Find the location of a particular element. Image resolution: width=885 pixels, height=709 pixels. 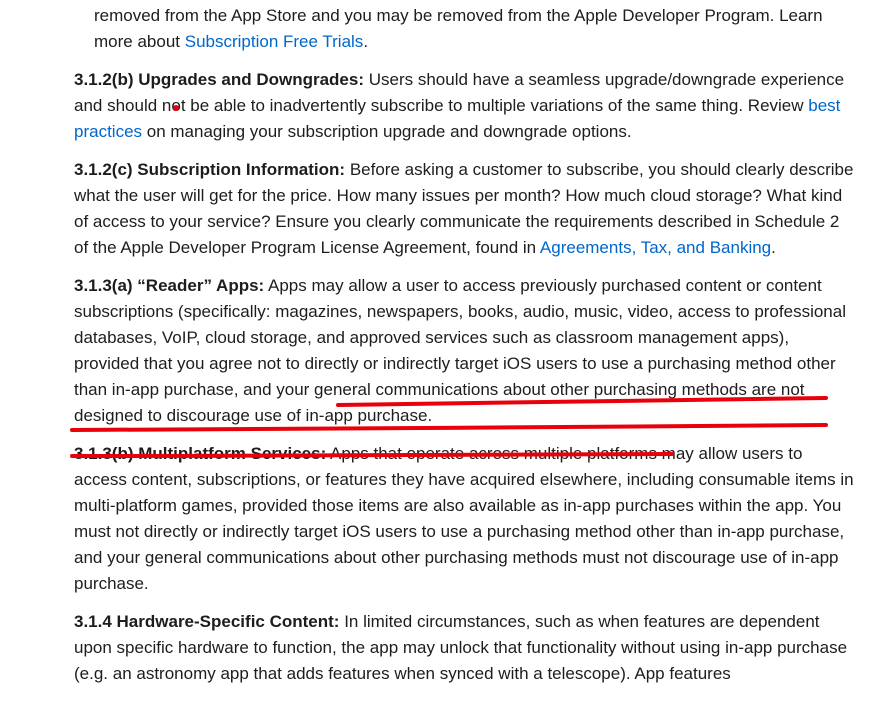

section-heading-3-1-3a: 3.1.3(a) “Reader” Apps: is located at coordinates (169, 285).